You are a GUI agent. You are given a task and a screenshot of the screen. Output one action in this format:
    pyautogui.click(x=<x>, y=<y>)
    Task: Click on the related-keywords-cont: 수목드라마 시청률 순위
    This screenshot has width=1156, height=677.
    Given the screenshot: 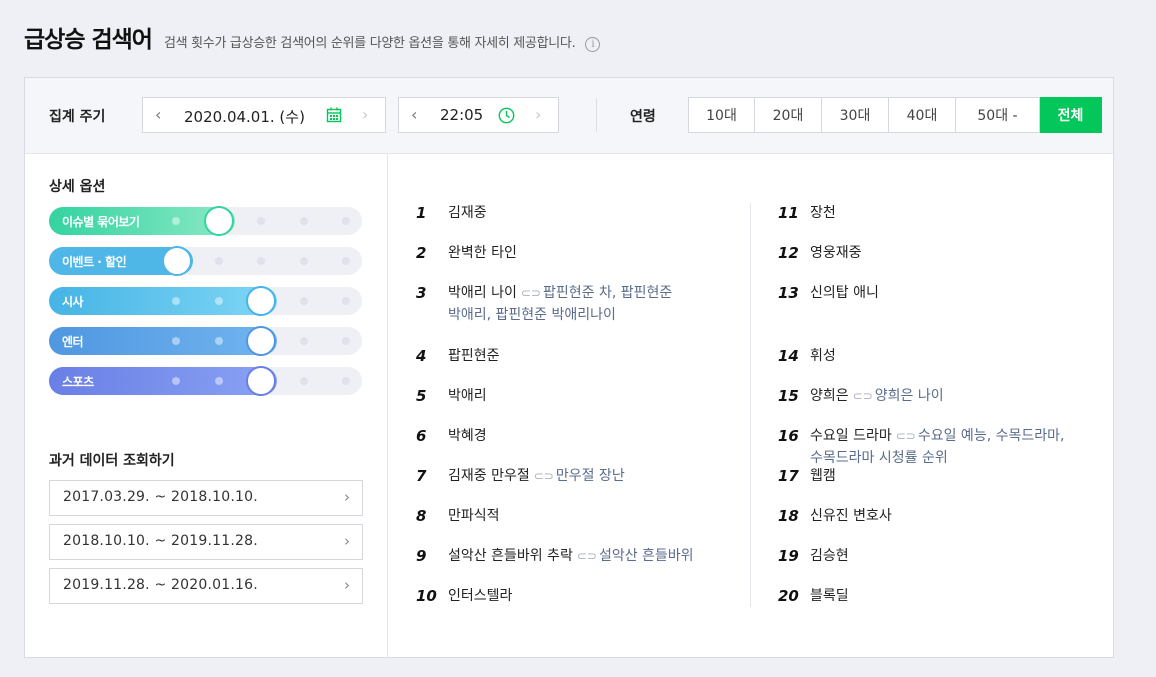 What is the action you would take?
    pyautogui.click(x=879, y=458)
    